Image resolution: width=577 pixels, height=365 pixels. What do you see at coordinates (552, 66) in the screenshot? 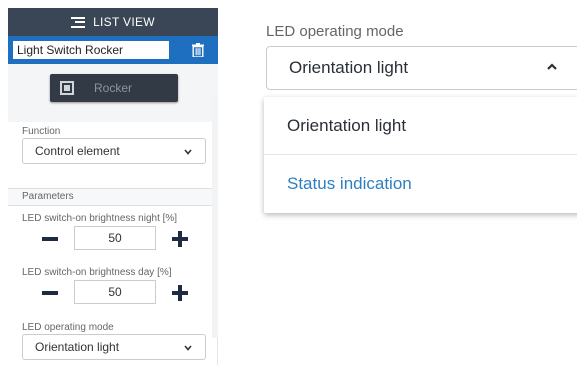
I see `chevron-up-icon` at bounding box center [552, 66].